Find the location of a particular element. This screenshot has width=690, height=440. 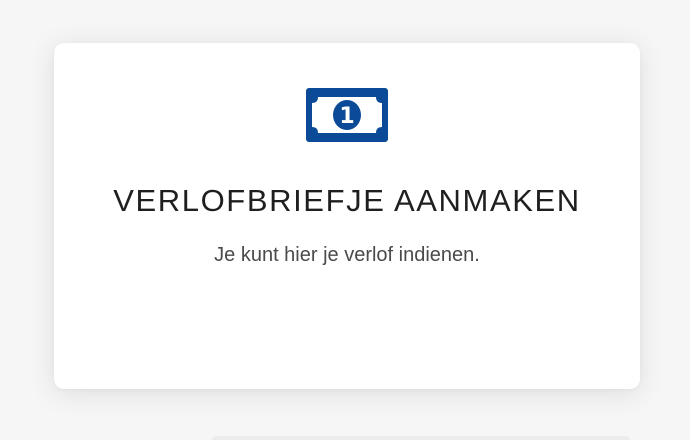

money-bill-icon: 1 is located at coordinates (347, 115).